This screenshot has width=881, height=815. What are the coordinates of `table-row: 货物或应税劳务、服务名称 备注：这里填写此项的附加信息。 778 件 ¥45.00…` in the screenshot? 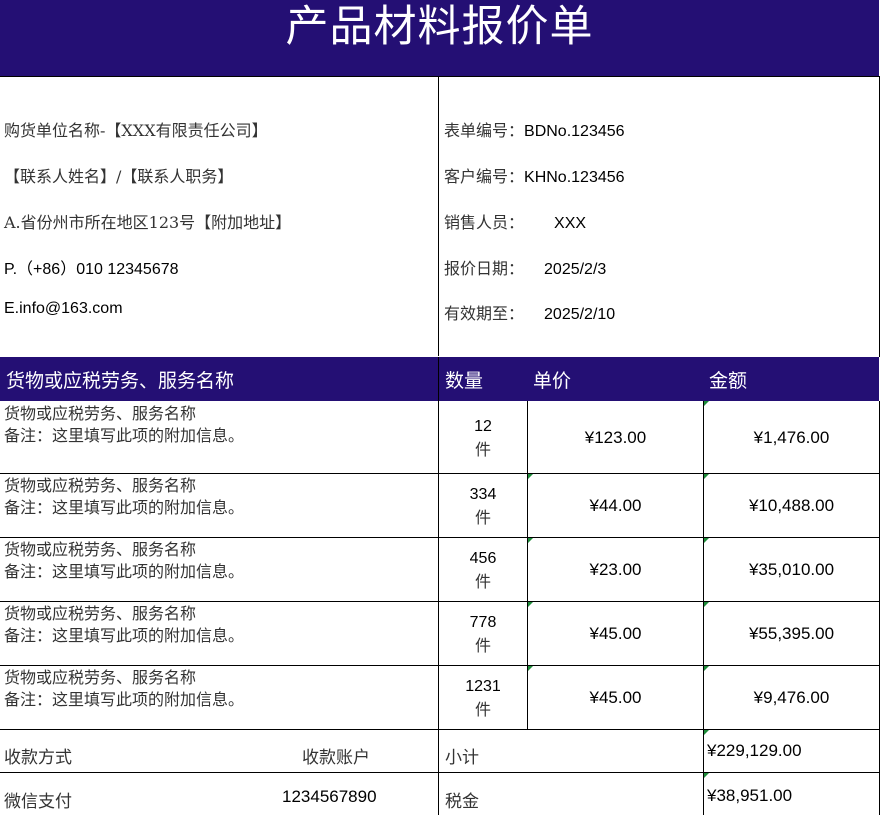 It's located at (439, 633).